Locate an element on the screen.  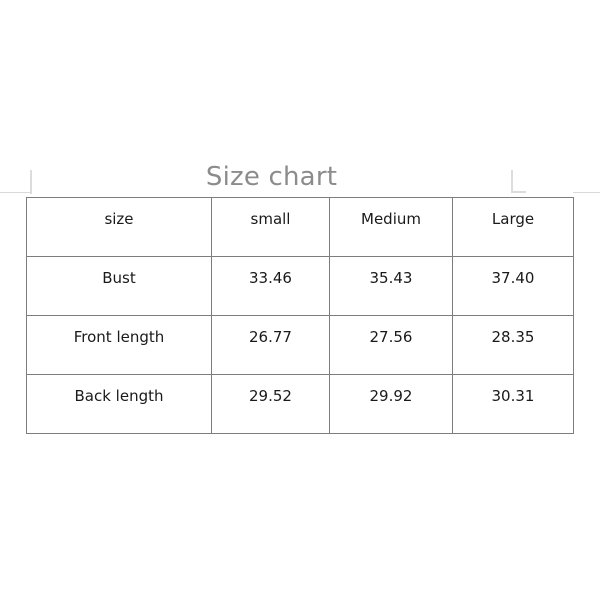
row-label-back-length: Back length is located at coordinates (119, 404).